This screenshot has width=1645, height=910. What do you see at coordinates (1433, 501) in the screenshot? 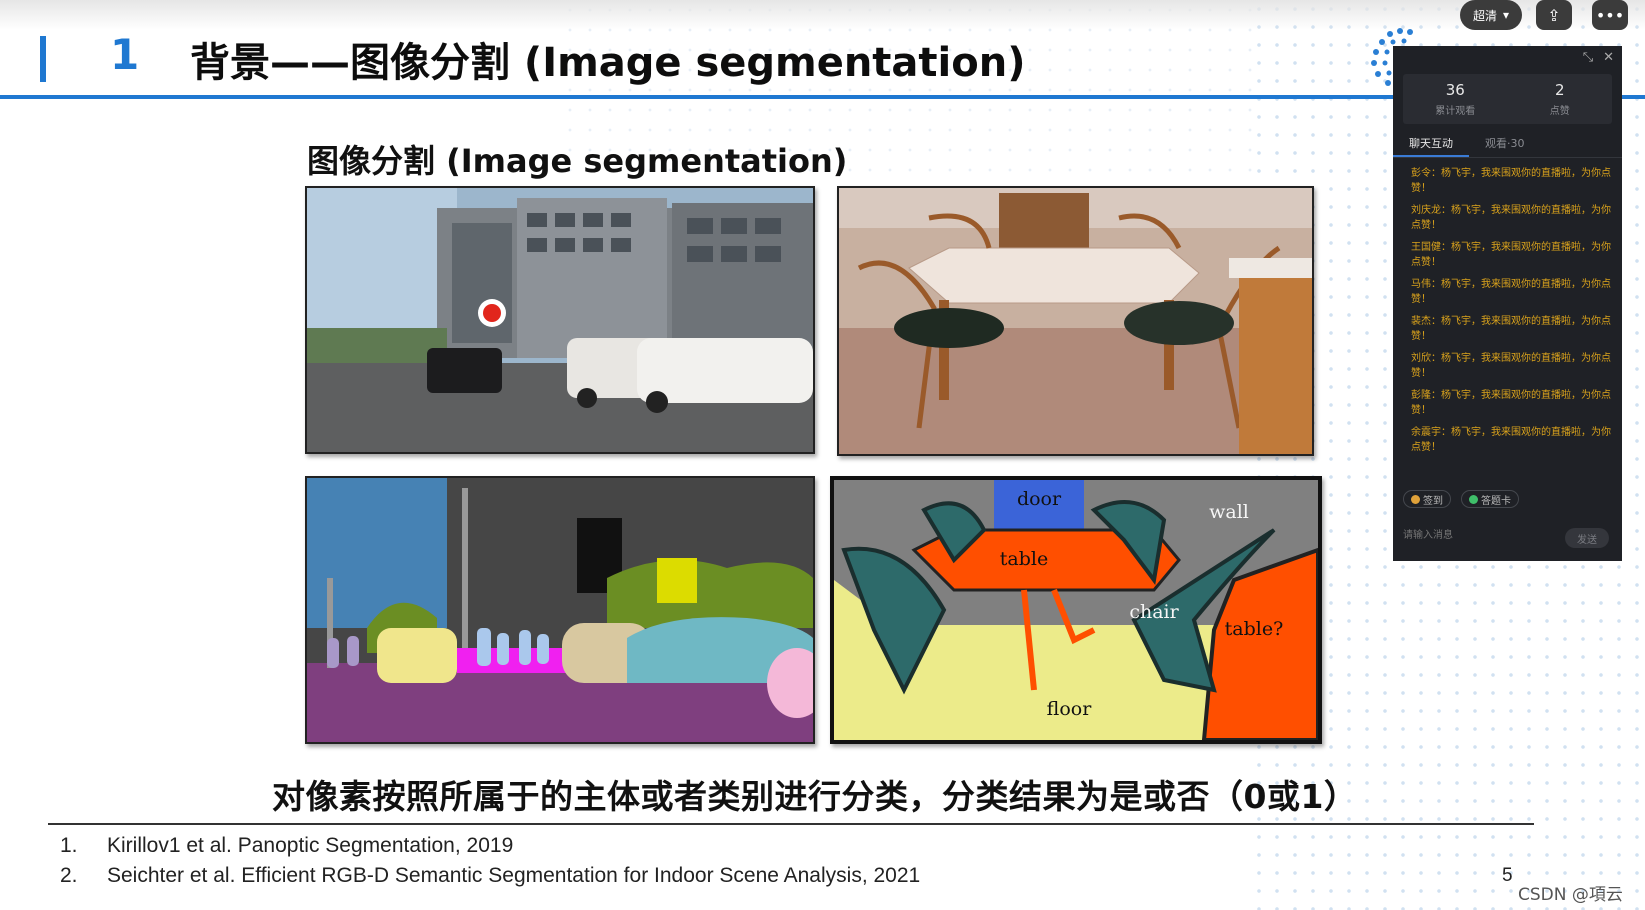
I see `checkin-label: 签到` at bounding box center [1433, 501].